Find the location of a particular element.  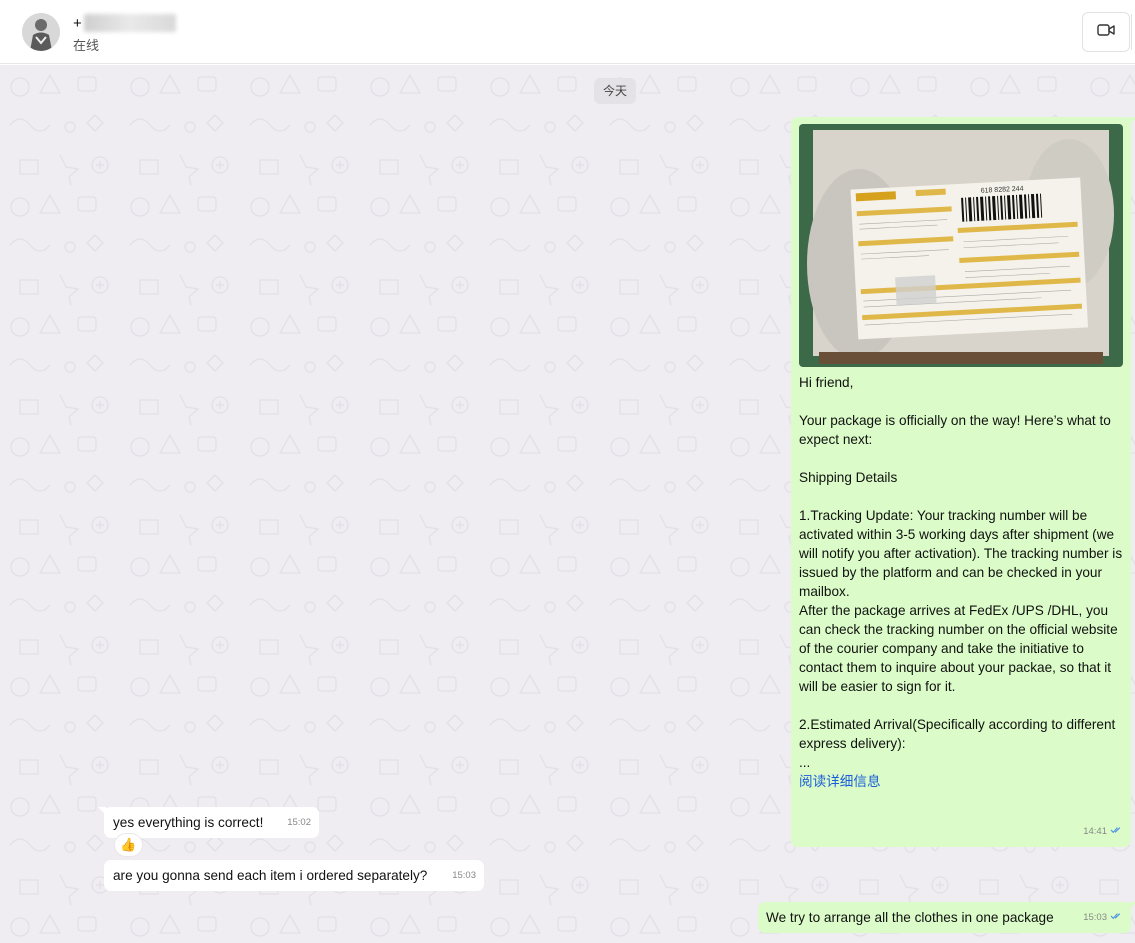

message-text: yes everything is correct! is located at coordinates (188, 822).